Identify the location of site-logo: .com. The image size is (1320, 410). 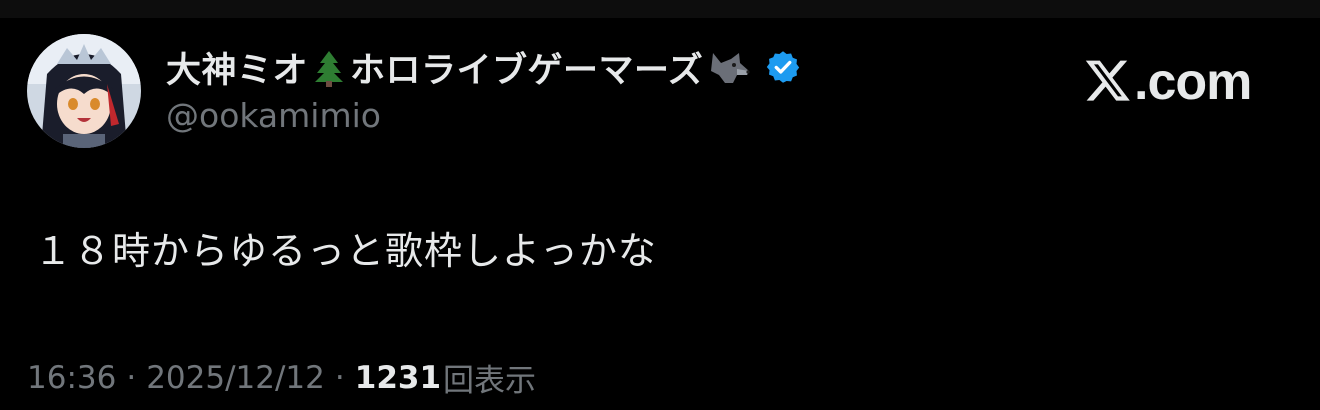
(1168, 82).